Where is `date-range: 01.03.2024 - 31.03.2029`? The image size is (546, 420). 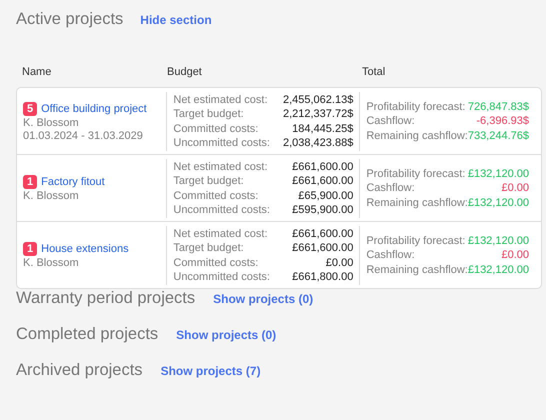 date-range: 01.03.2024 - 31.03.2029 is located at coordinates (83, 136).